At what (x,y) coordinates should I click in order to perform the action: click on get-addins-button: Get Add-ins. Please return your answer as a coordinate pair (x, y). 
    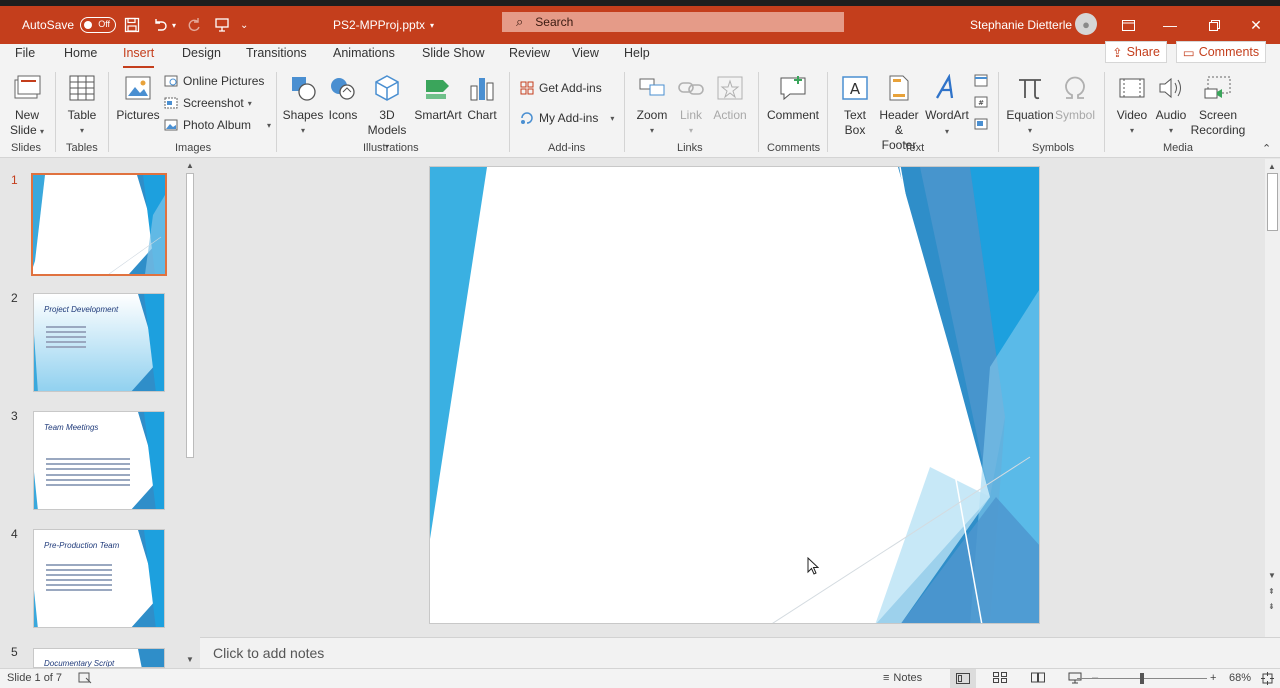
    Looking at the image, I should click on (560, 88).